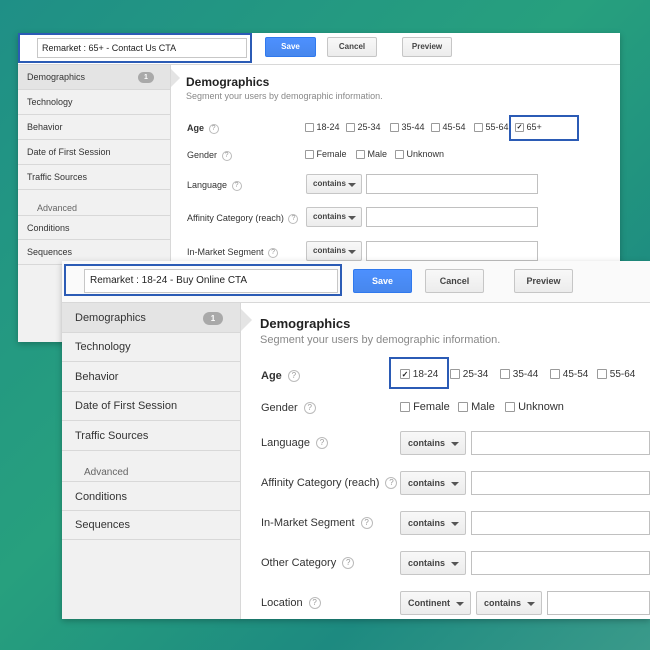 The width and height of the screenshot is (650, 650). Describe the element at coordinates (126, 406) in the screenshot. I see `sidebar-item-label: Date of First Session` at that location.